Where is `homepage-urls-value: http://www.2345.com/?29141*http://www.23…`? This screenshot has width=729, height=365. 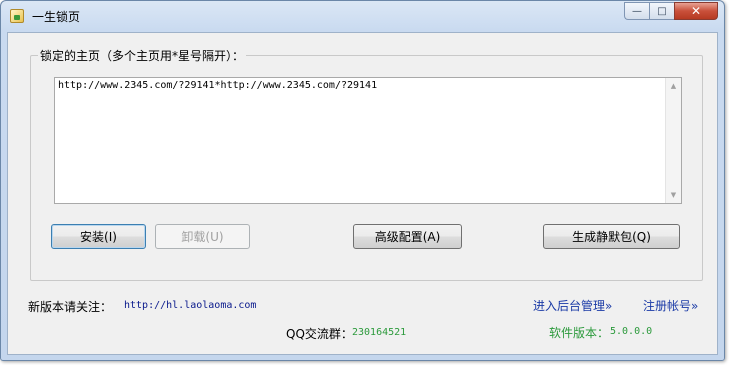
homepage-urls-value: http://www.2345.com/?29141*http://www.23… is located at coordinates (218, 85).